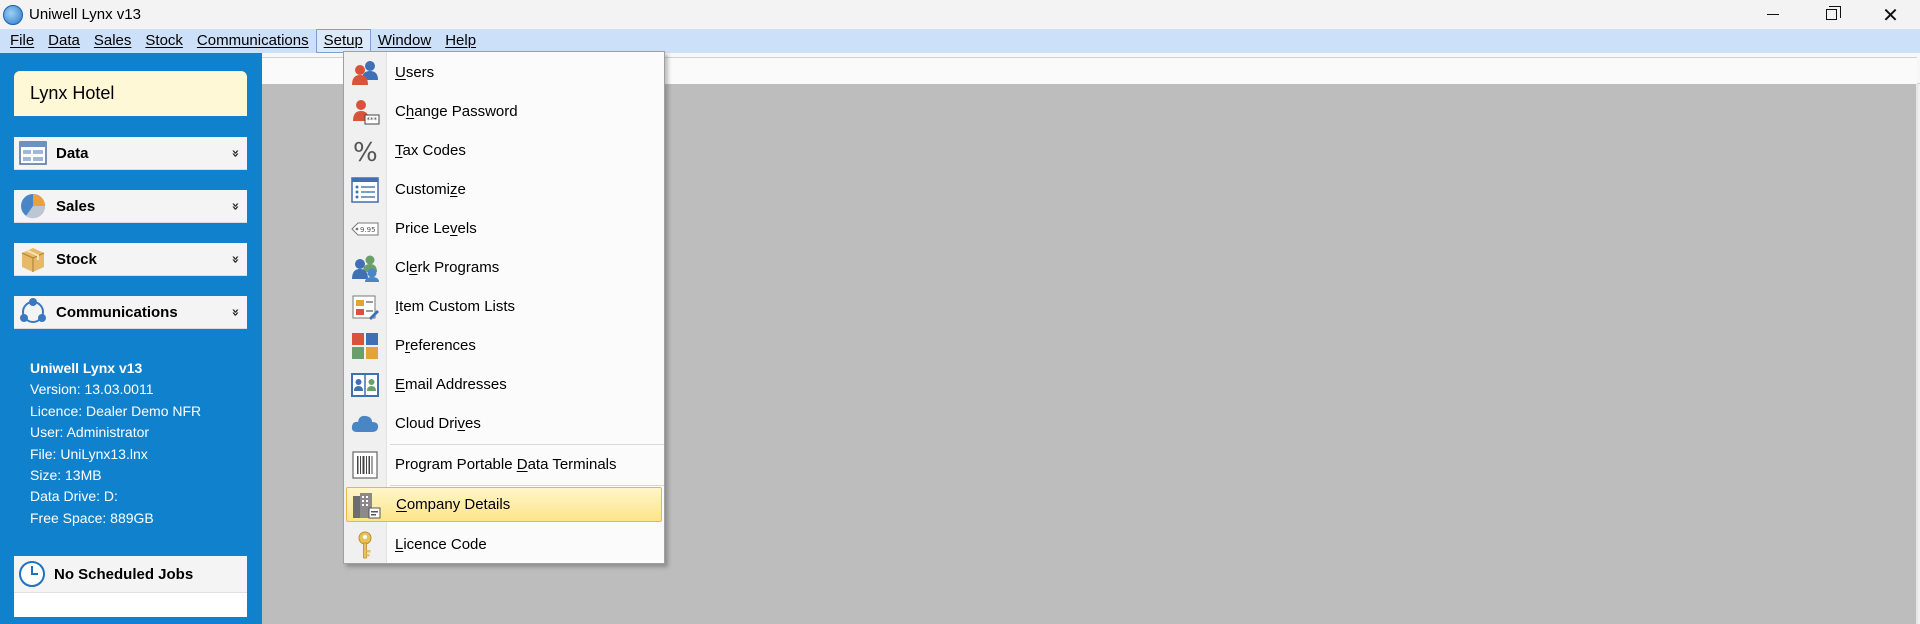  Describe the element at coordinates (960, 14) in the screenshot. I see `title-bar: Uniwell Lynx v13 ✕` at that location.